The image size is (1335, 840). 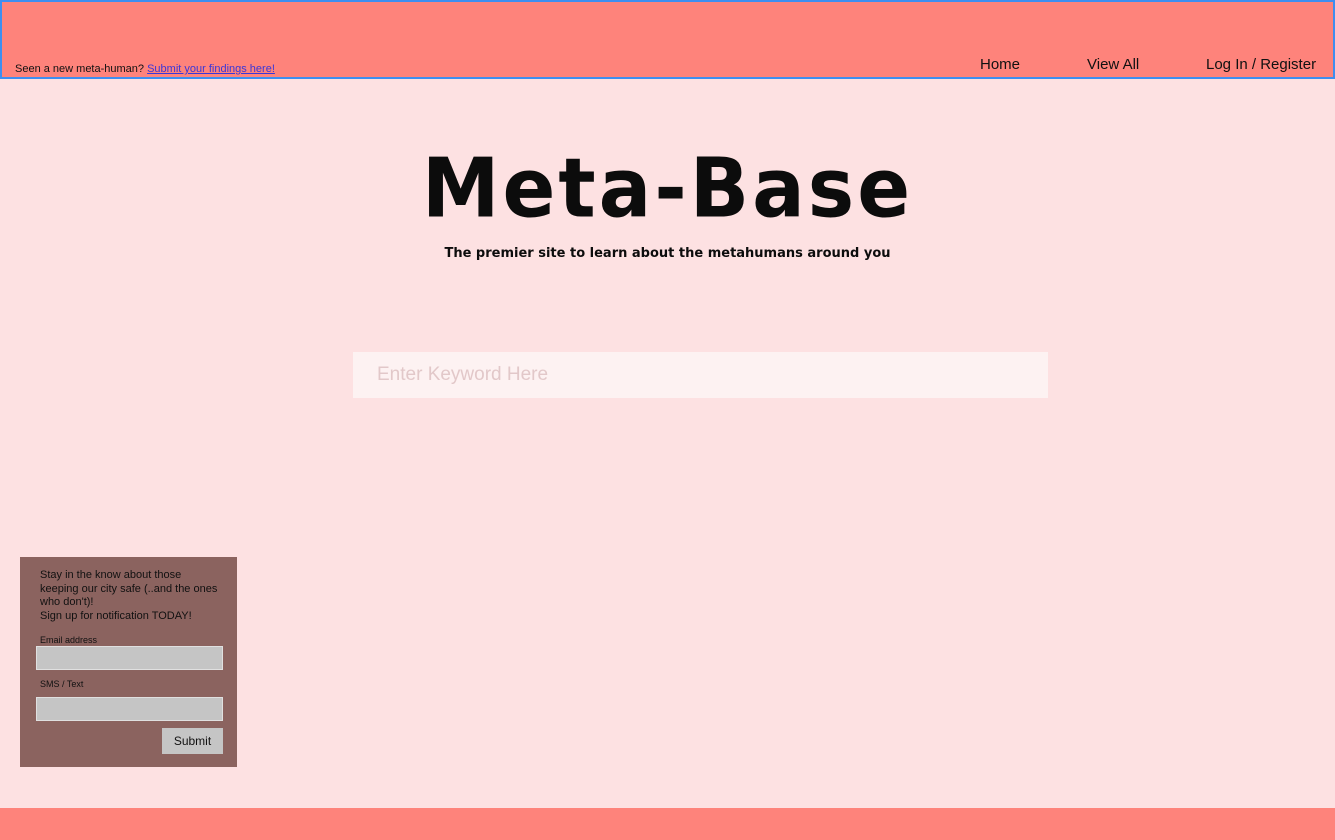 What do you see at coordinates (80, 69) in the screenshot?
I see `submit-prompt-text: Seen a new meta-human?` at bounding box center [80, 69].